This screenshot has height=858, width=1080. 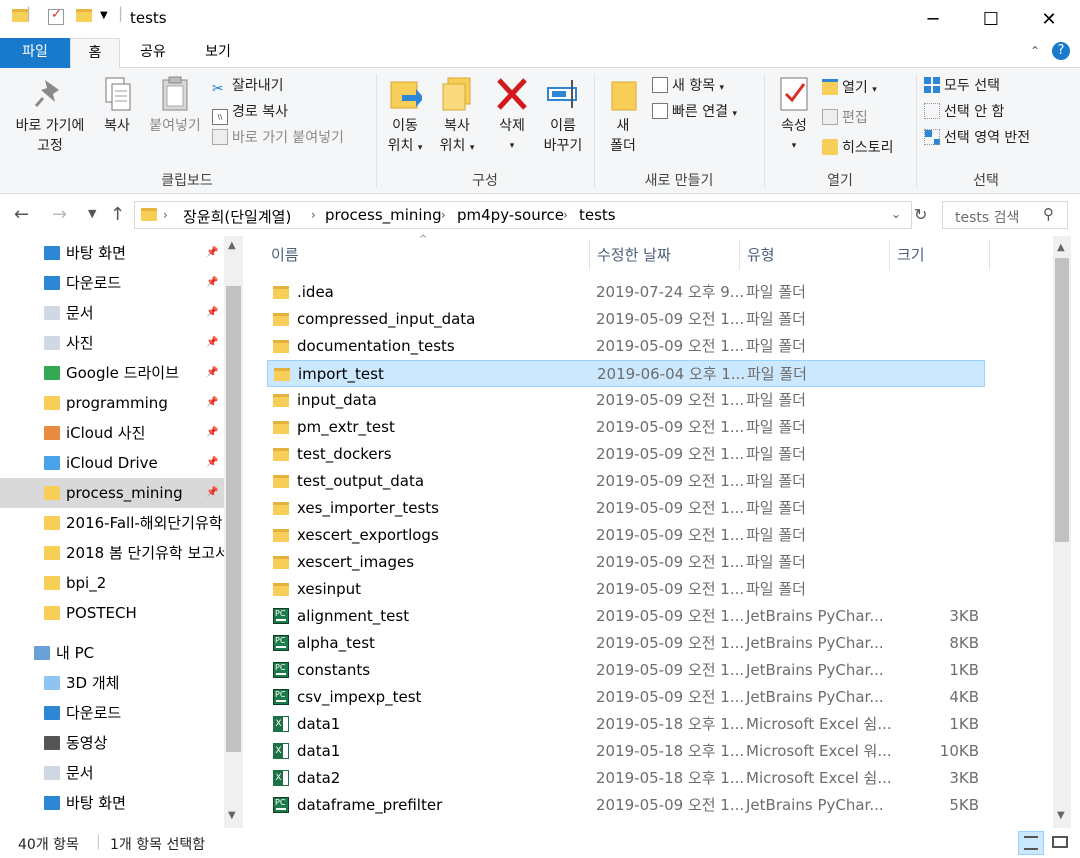 What do you see at coordinates (104, 15) in the screenshot?
I see `qa-dropdown-icon: ▼` at bounding box center [104, 15].